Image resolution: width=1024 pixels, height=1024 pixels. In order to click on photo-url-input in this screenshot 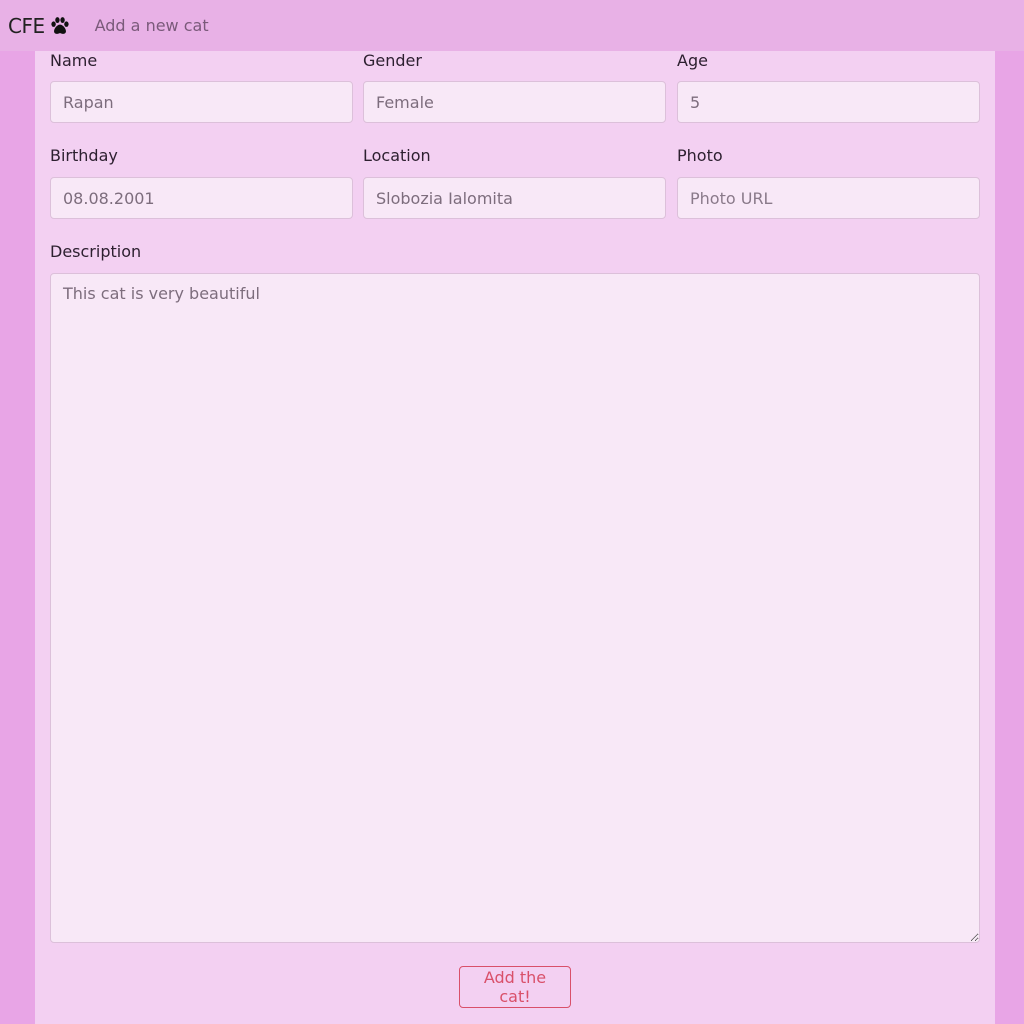, I will do `click(828, 198)`.